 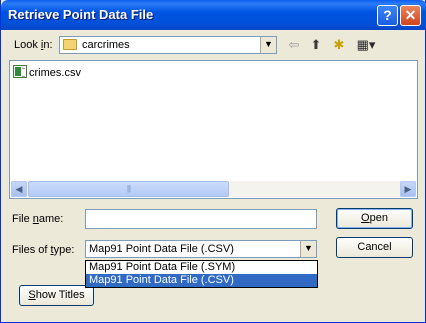 I want to click on new-folder-icon: ✱, so click(x=339, y=45).